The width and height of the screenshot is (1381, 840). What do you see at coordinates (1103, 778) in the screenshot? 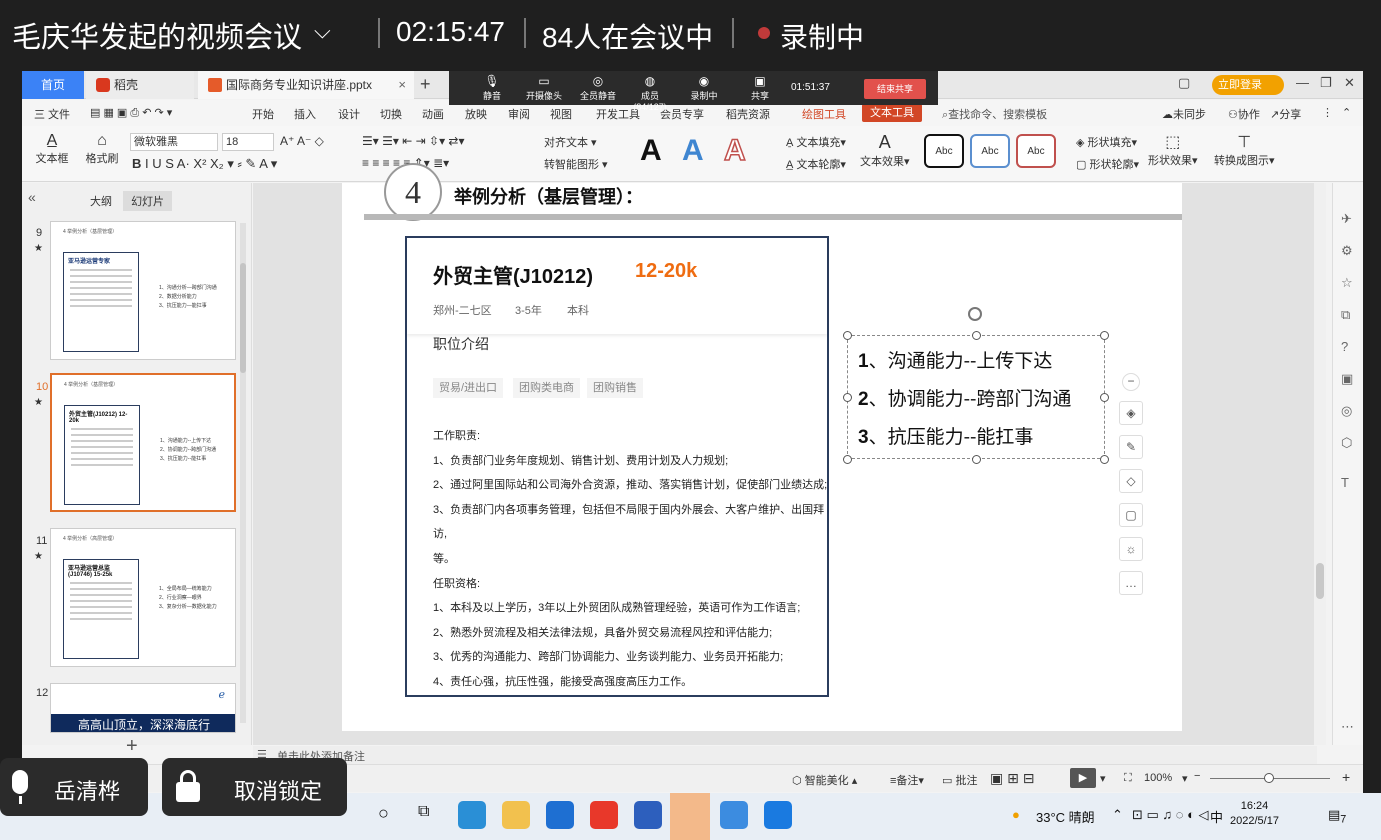
I see `play-dropdown-icon: ▾` at bounding box center [1103, 778].